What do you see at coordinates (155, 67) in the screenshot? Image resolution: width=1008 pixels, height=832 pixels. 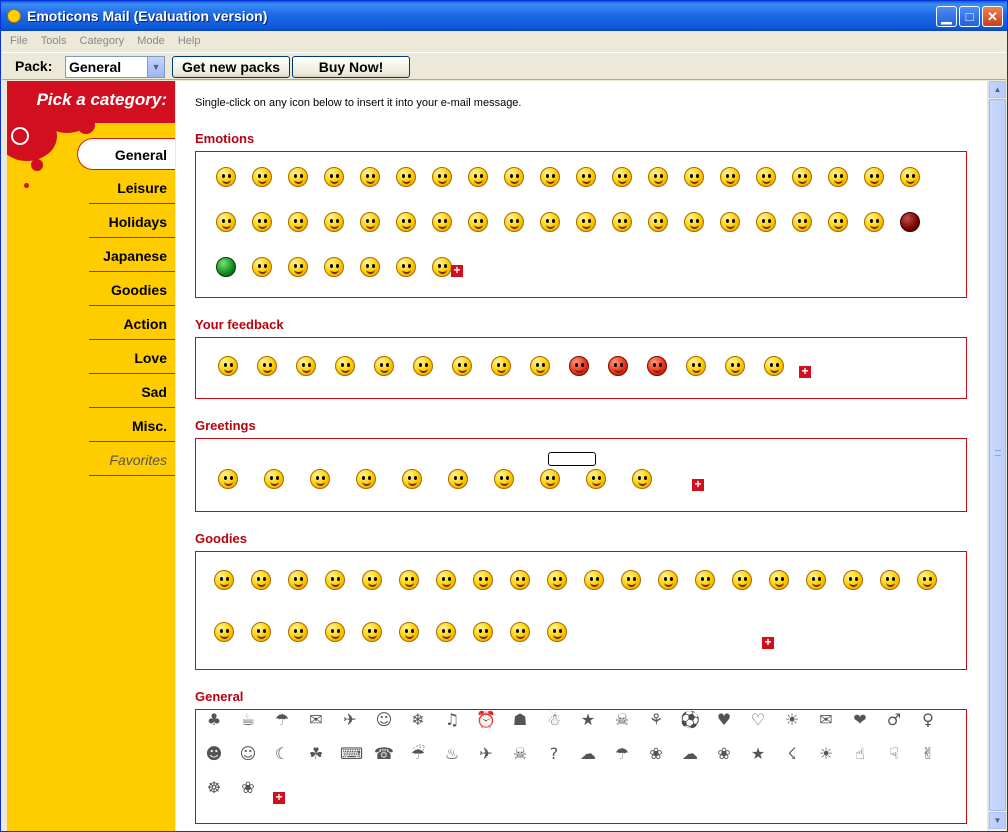 I see `chevron-down-icon: ▼` at bounding box center [155, 67].